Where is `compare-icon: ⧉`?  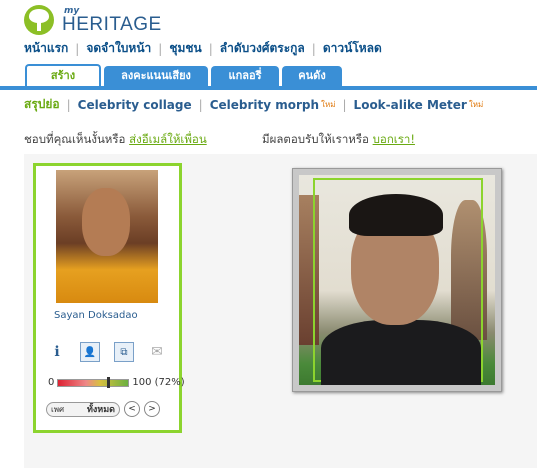
compare-icon: ⧉ is located at coordinates (124, 352).